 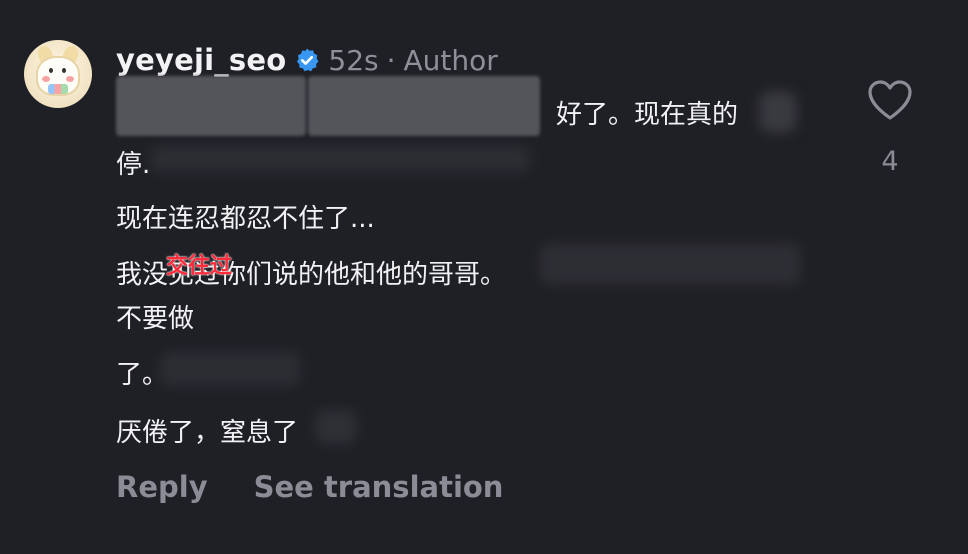 What do you see at coordinates (199, 266) in the screenshot?
I see `overlay-annotation: 交往过` at bounding box center [199, 266].